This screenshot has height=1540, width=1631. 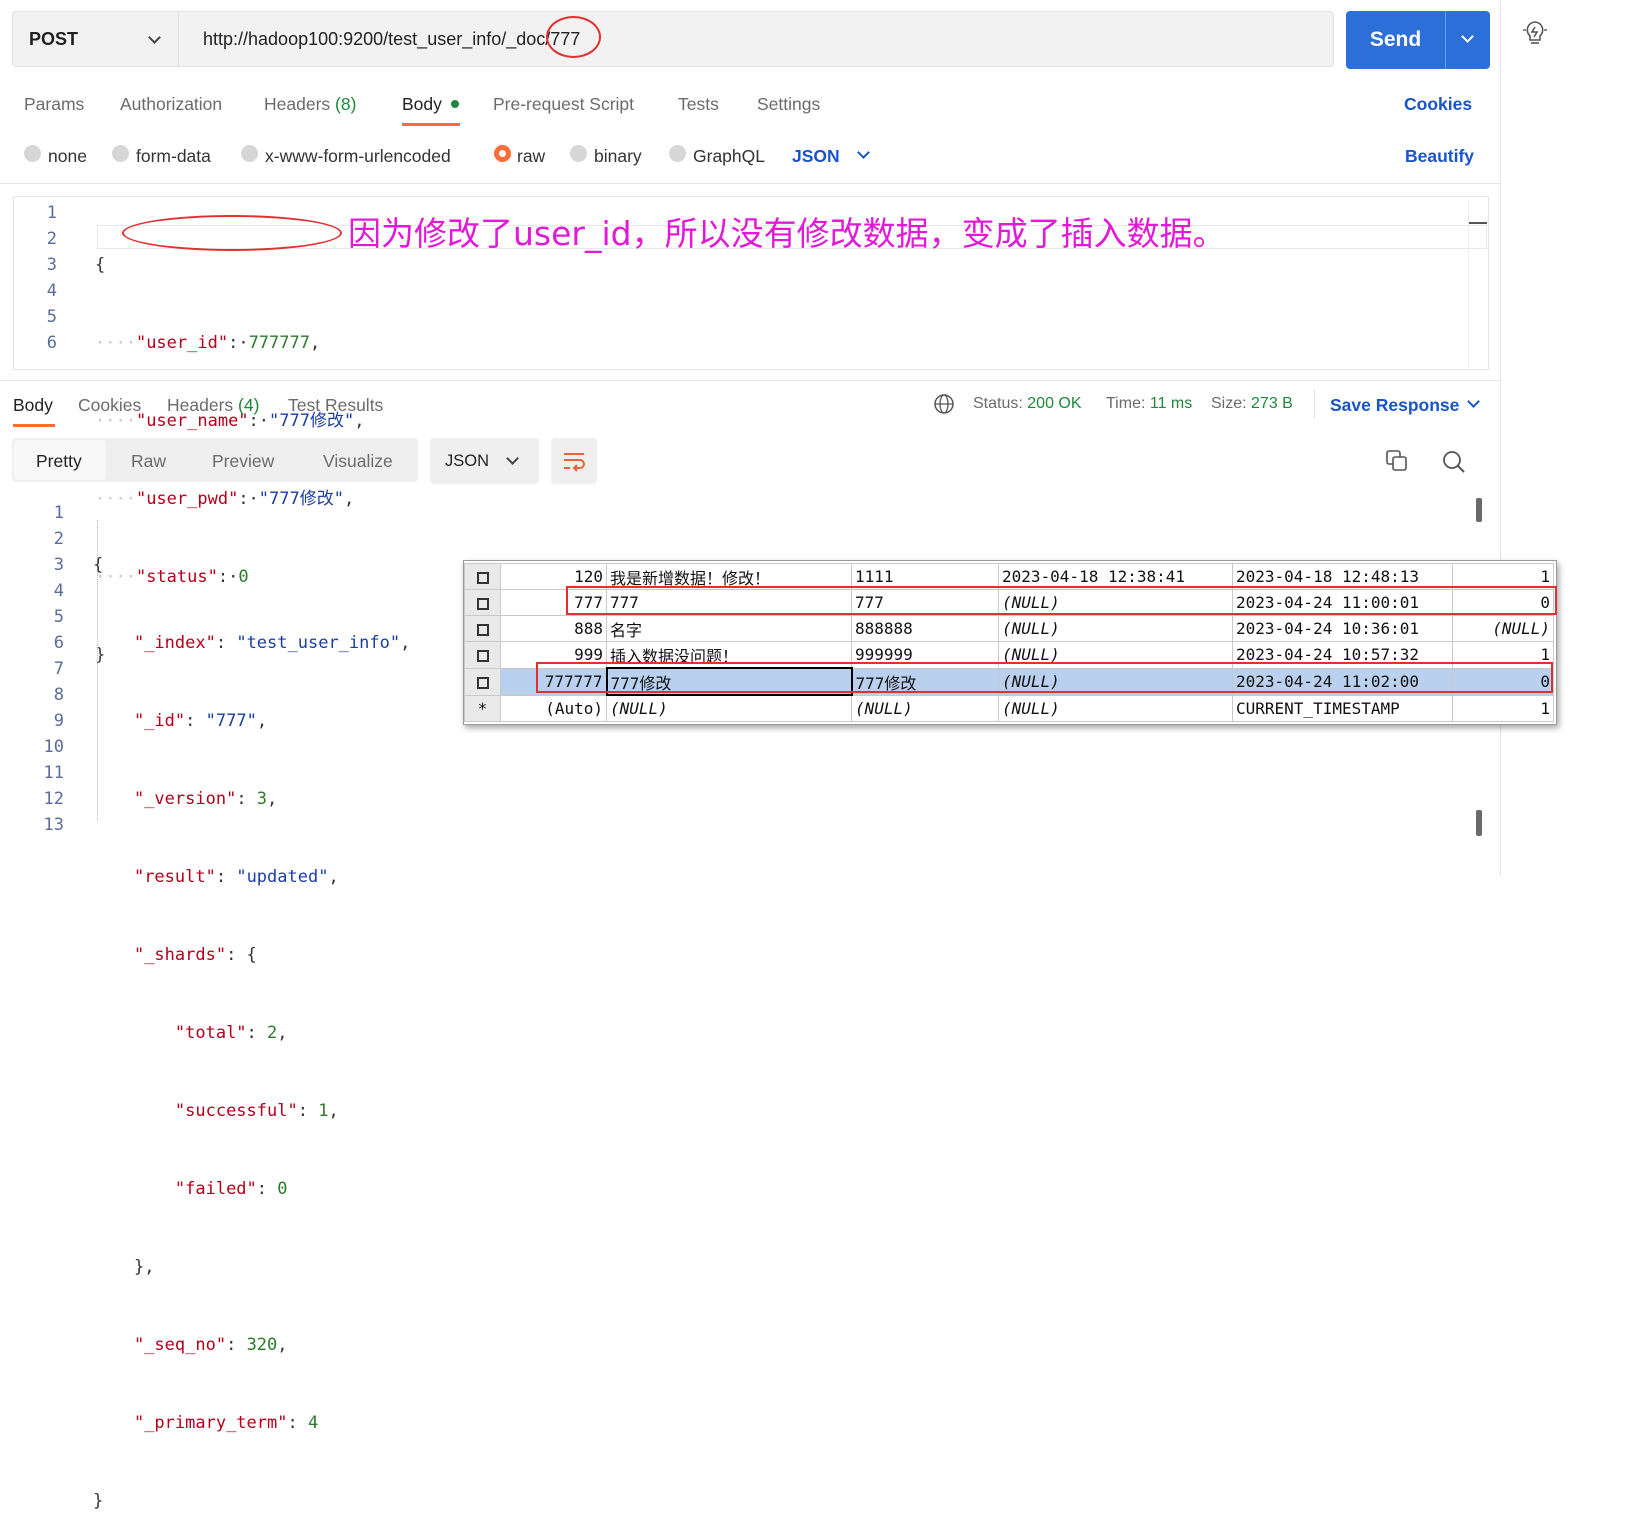 What do you see at coordinates (618, 156) in the screenshot?
I see `radio-binary-label: binary` at bounding box center [618, 156].